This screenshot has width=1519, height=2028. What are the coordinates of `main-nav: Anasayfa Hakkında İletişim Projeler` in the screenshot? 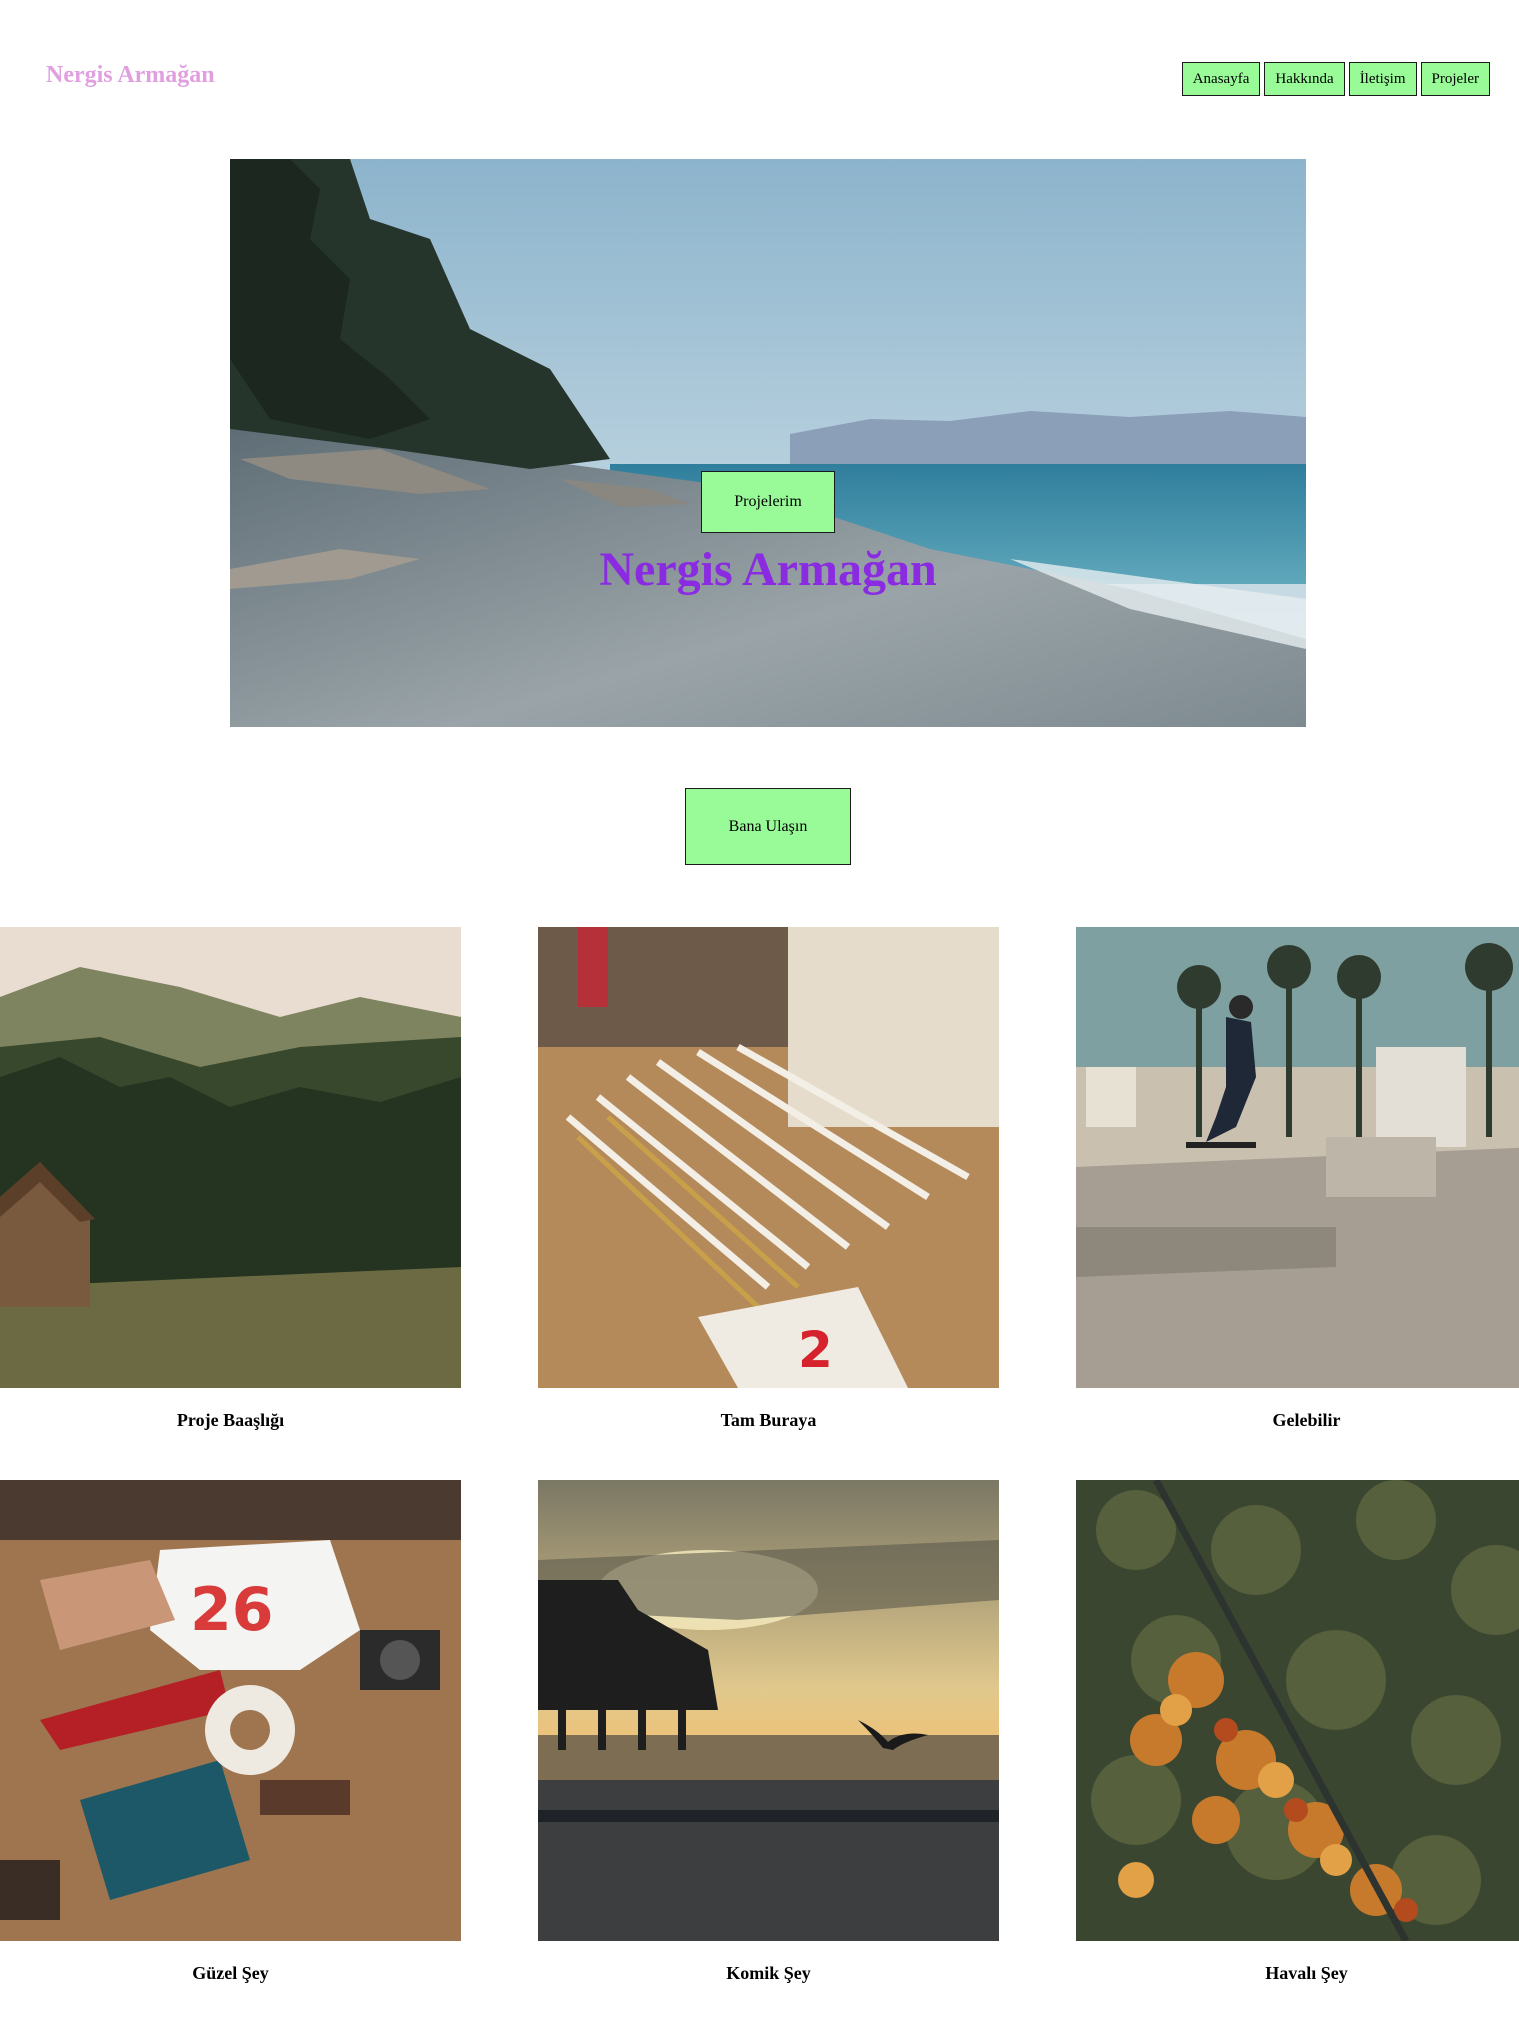 It's located at (1335, 79).